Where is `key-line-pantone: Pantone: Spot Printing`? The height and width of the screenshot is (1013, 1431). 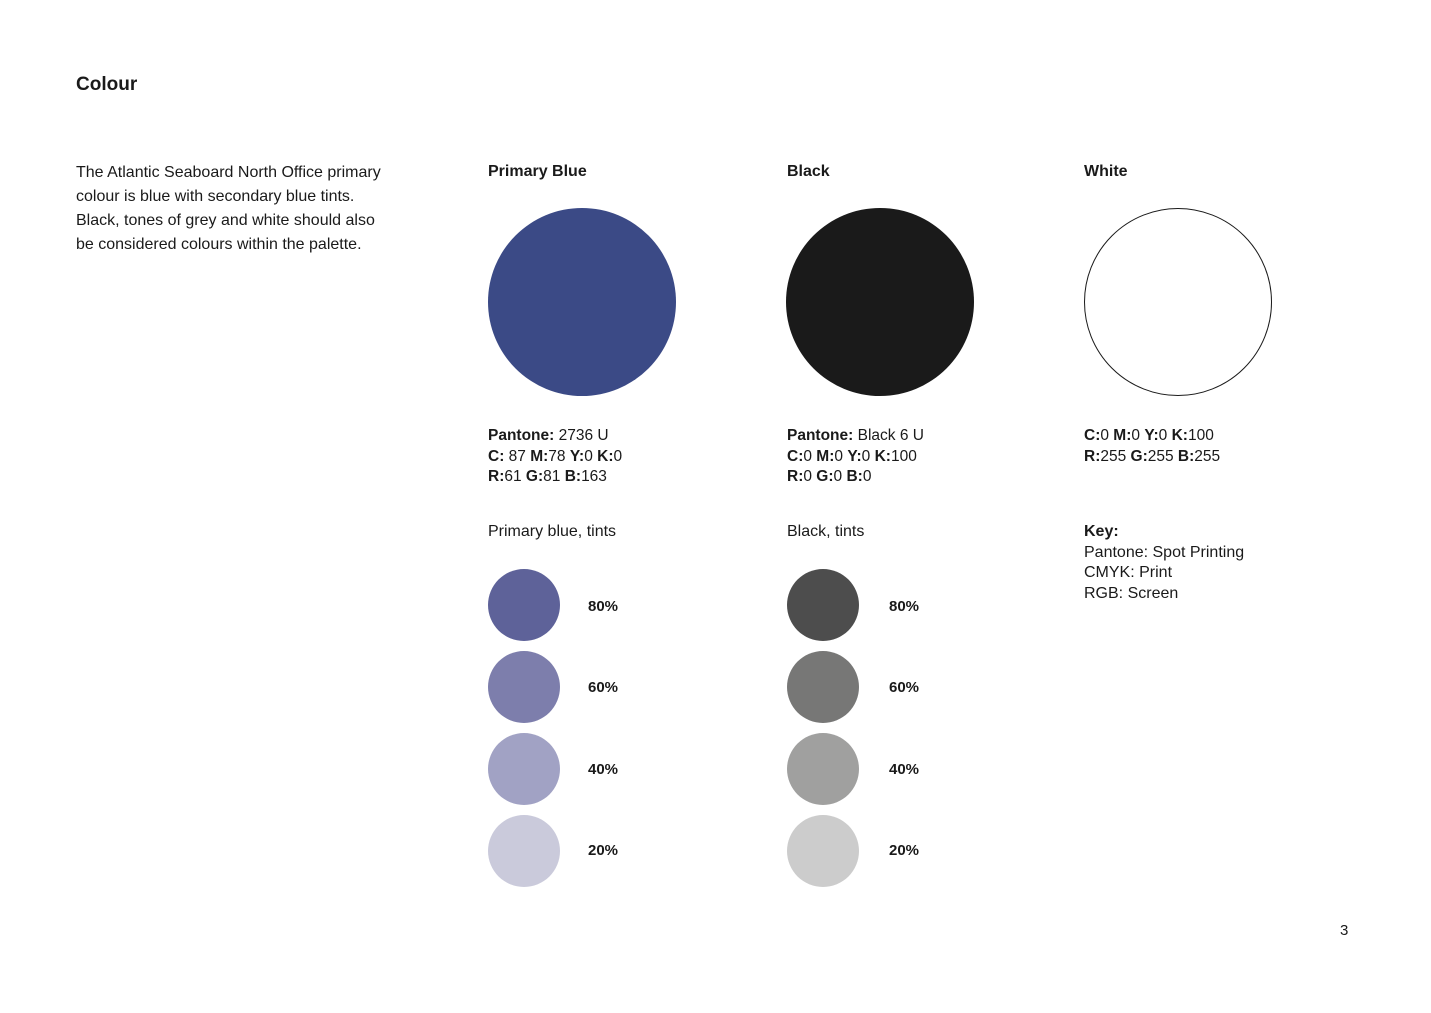 key-line-pantone: Pantone: Spot Printing is located at coordinates (1164, 552).